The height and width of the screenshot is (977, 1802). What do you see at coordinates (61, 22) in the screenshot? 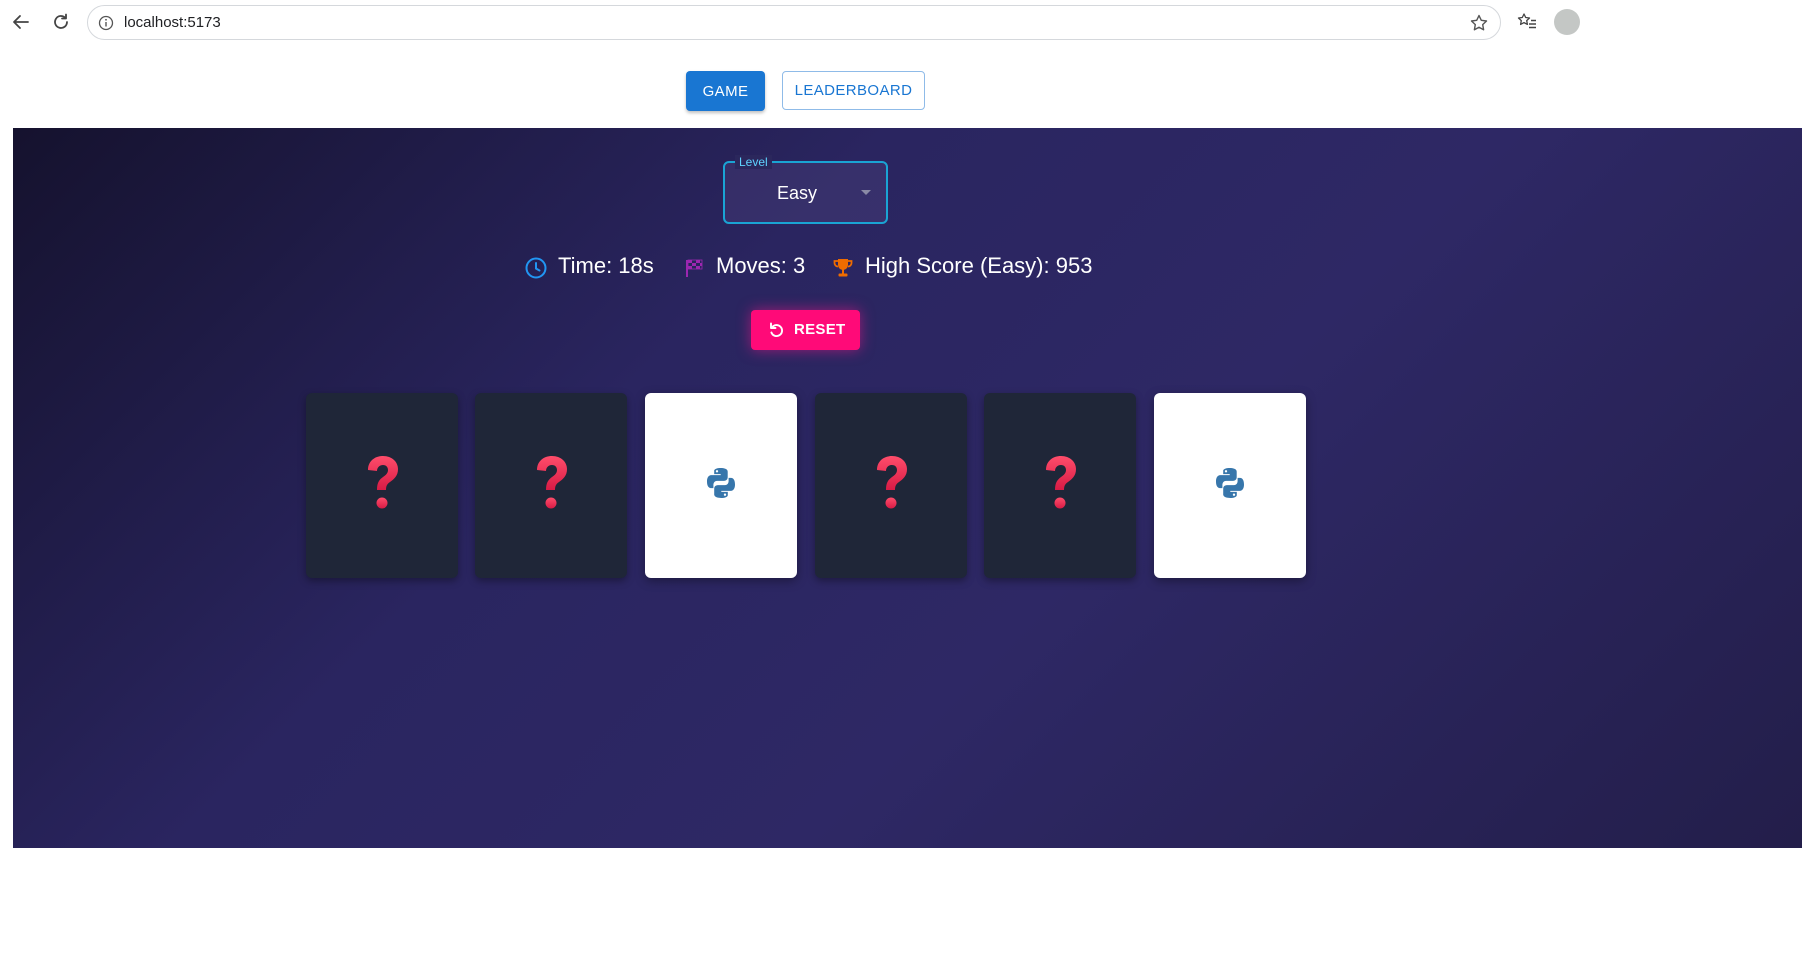
I see `reload-icon` at bounding box center [61, 22].